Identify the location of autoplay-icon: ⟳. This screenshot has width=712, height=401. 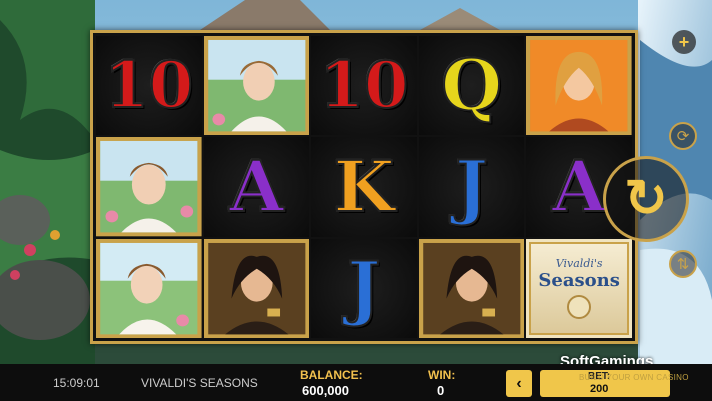
(683, 136).